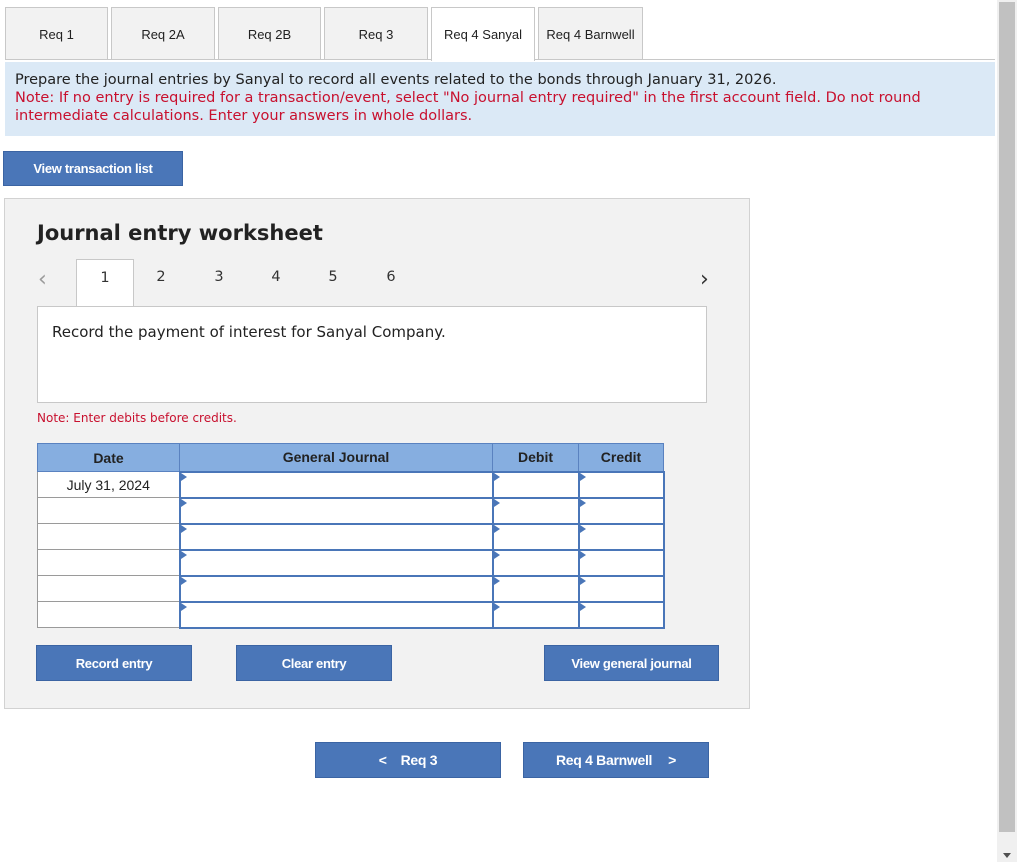  I want to click on header-general-journal: General Journal, so click(336, 457).